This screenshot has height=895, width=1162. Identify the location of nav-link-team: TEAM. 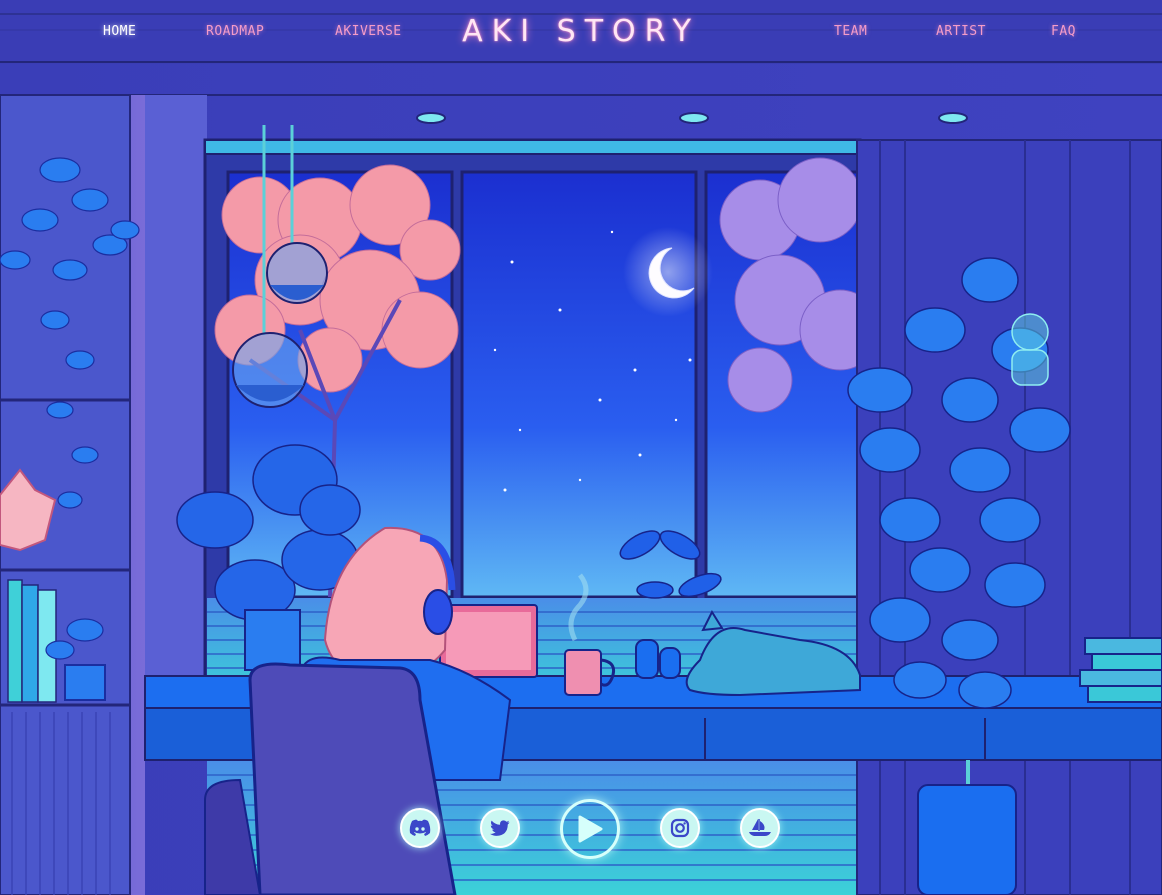
(850, 31).